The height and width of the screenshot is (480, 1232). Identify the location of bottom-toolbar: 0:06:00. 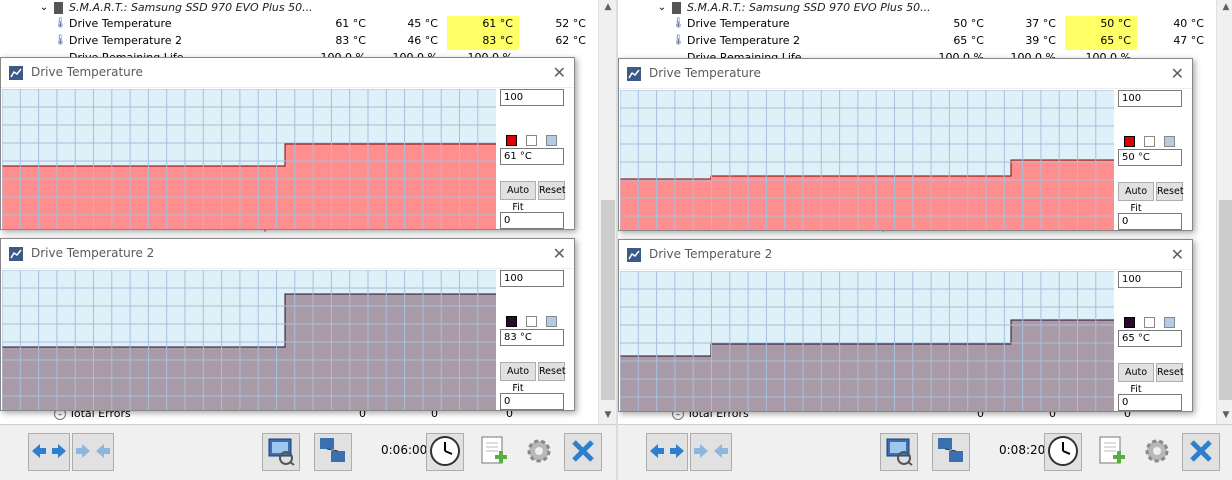
(308, 452).